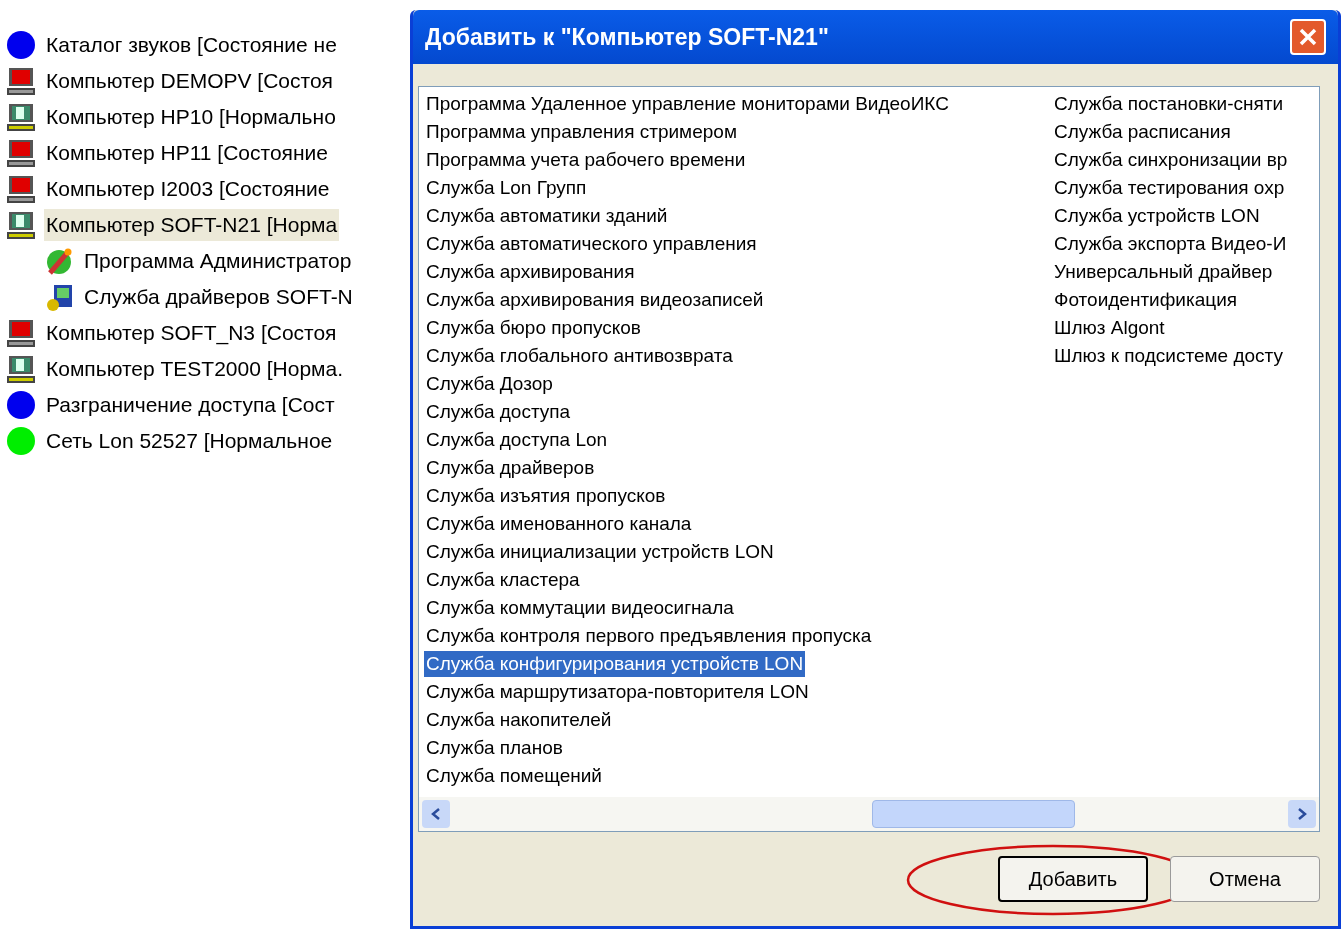 Image resolution: width=1341 pixels, height=929 pixels. Describe the element at coordinates (59, 297) in the screenshot. I see `driver-icon` at that location.